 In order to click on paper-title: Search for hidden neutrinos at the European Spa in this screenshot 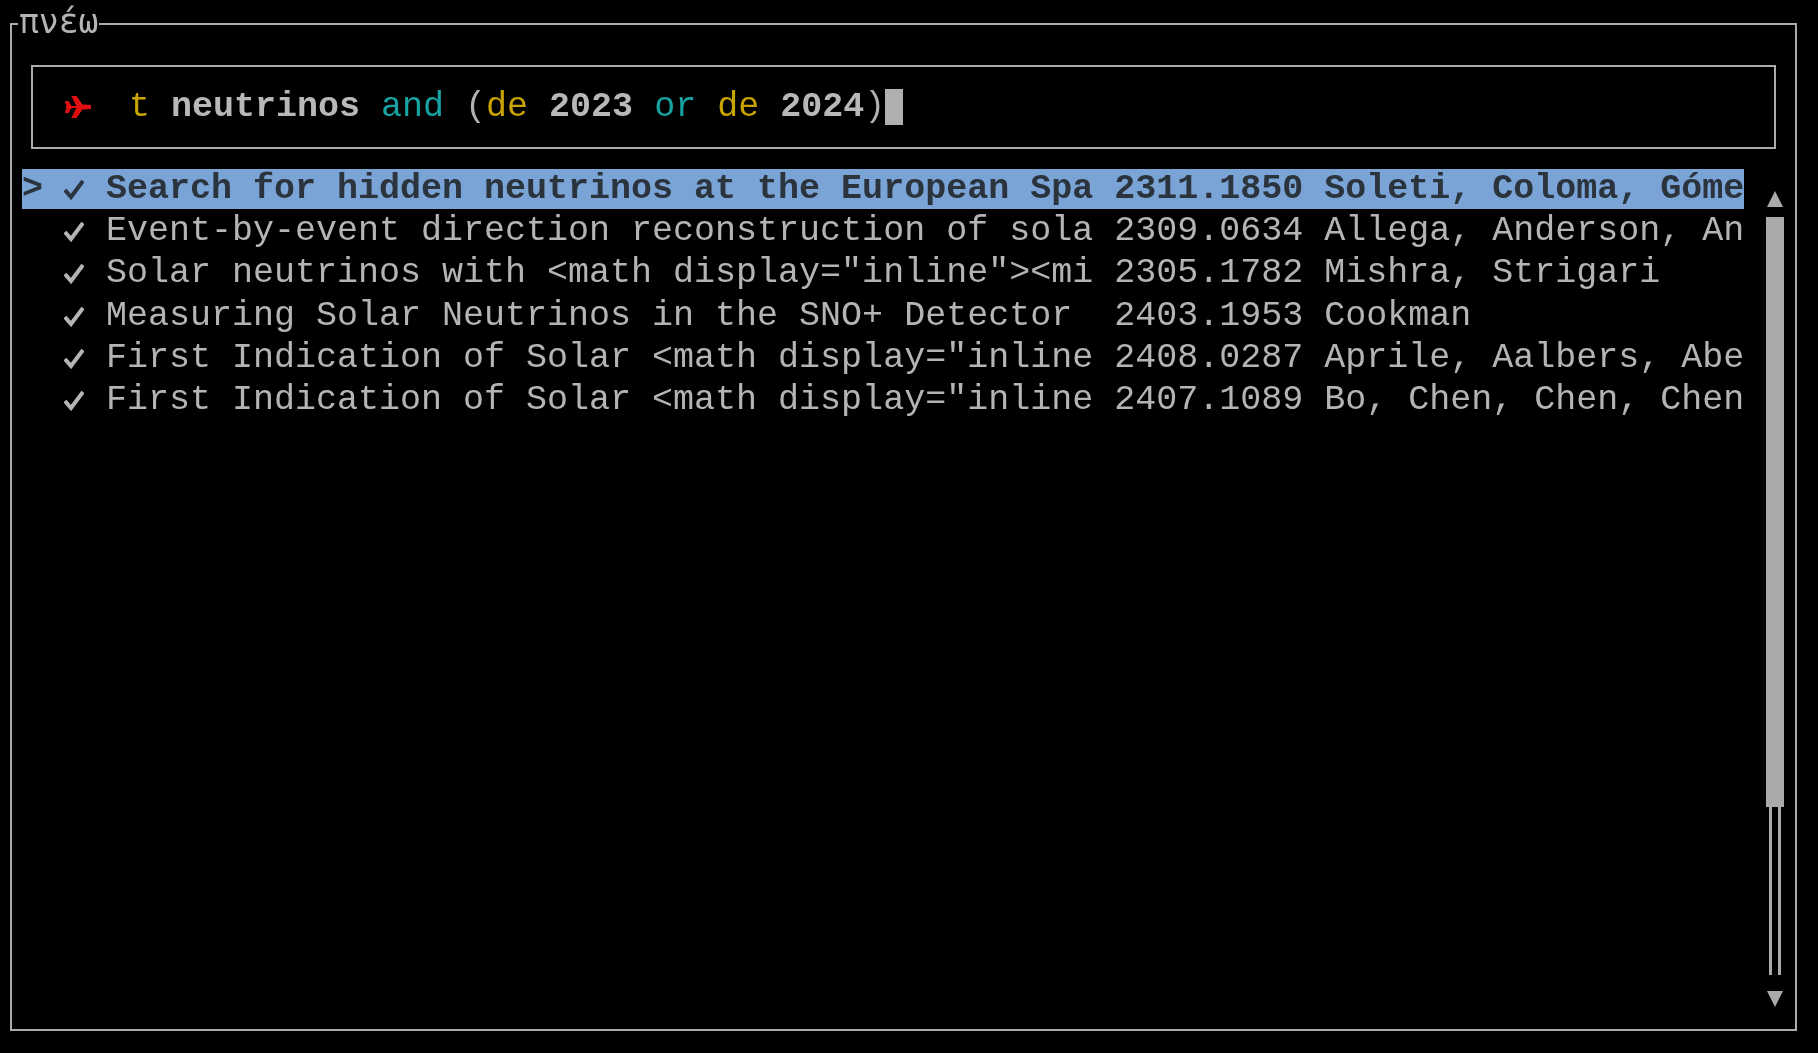, I will do `click(600, 189)`.